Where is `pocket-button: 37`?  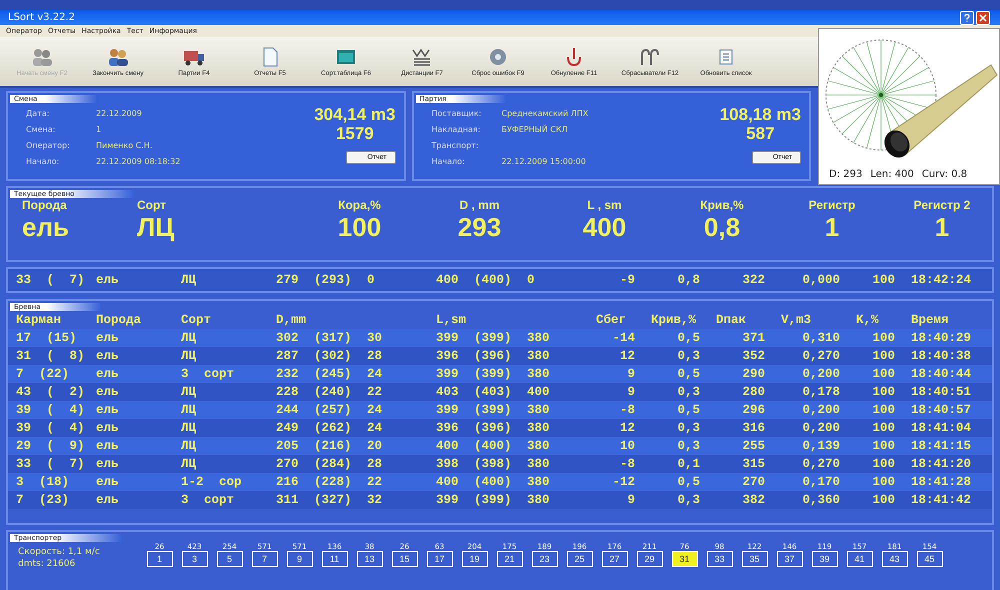 pocket-button: 37 is located at coordinates (789, 559).